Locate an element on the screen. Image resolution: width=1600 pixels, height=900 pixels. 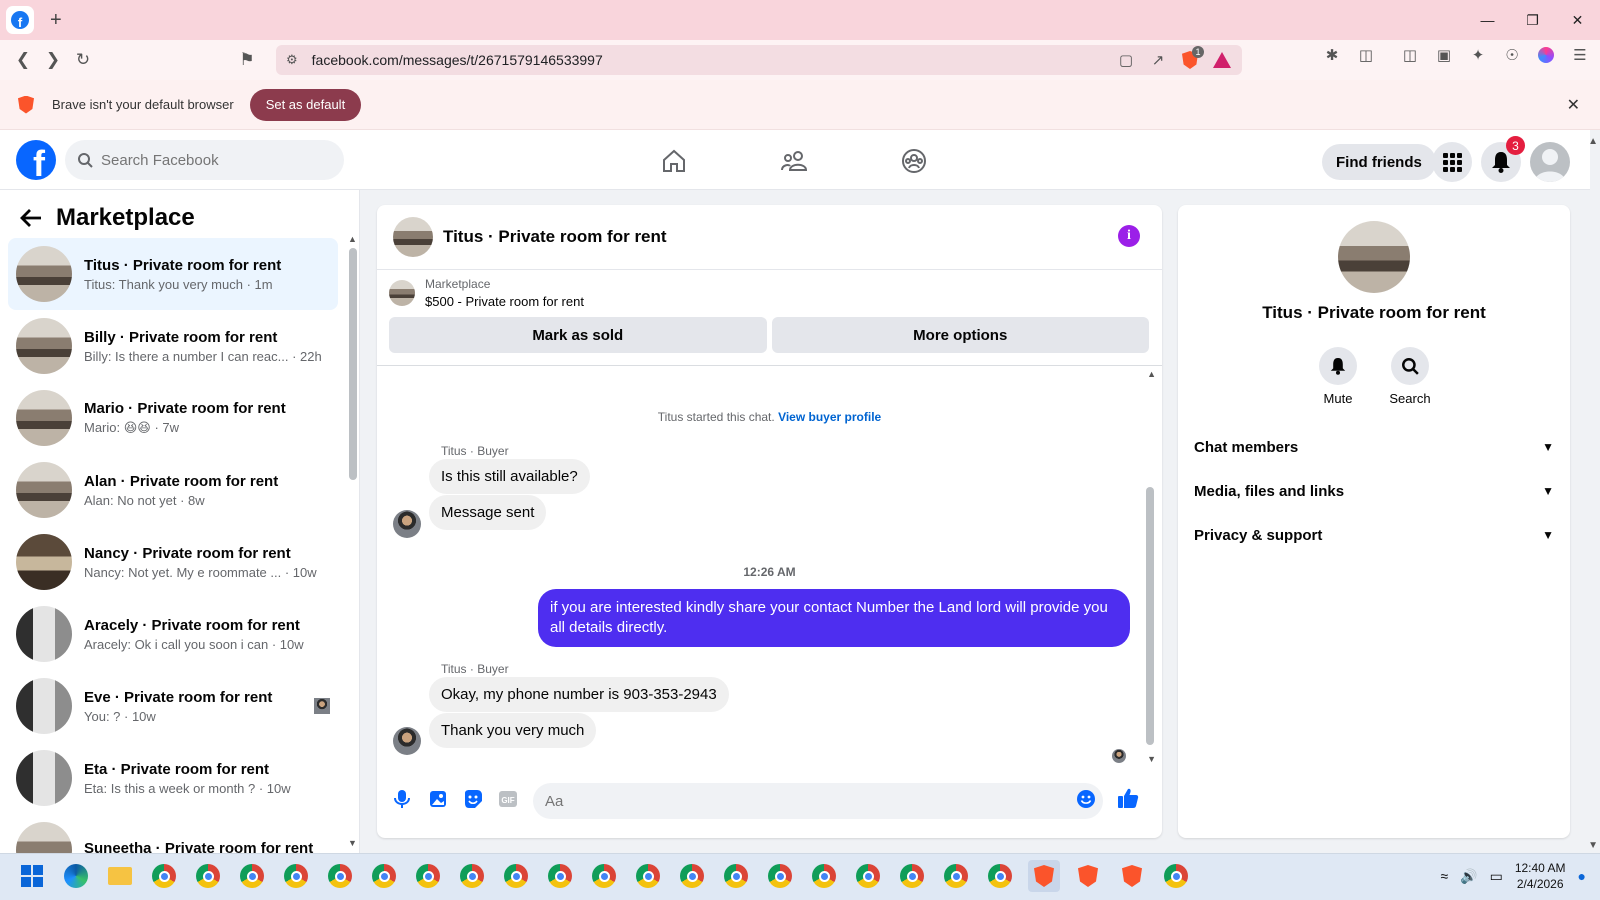
restore-icon: ❐ is located at coordinates (1532, 20).